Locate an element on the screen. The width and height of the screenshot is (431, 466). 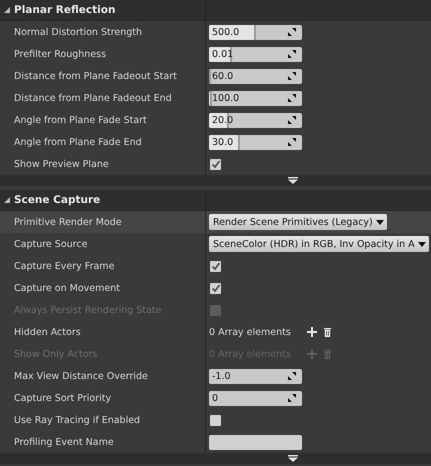
number-field: 0 is located at coordinates (255, 398).